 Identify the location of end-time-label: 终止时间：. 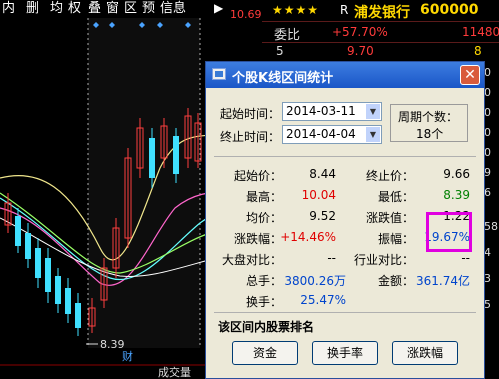
(250, 137).